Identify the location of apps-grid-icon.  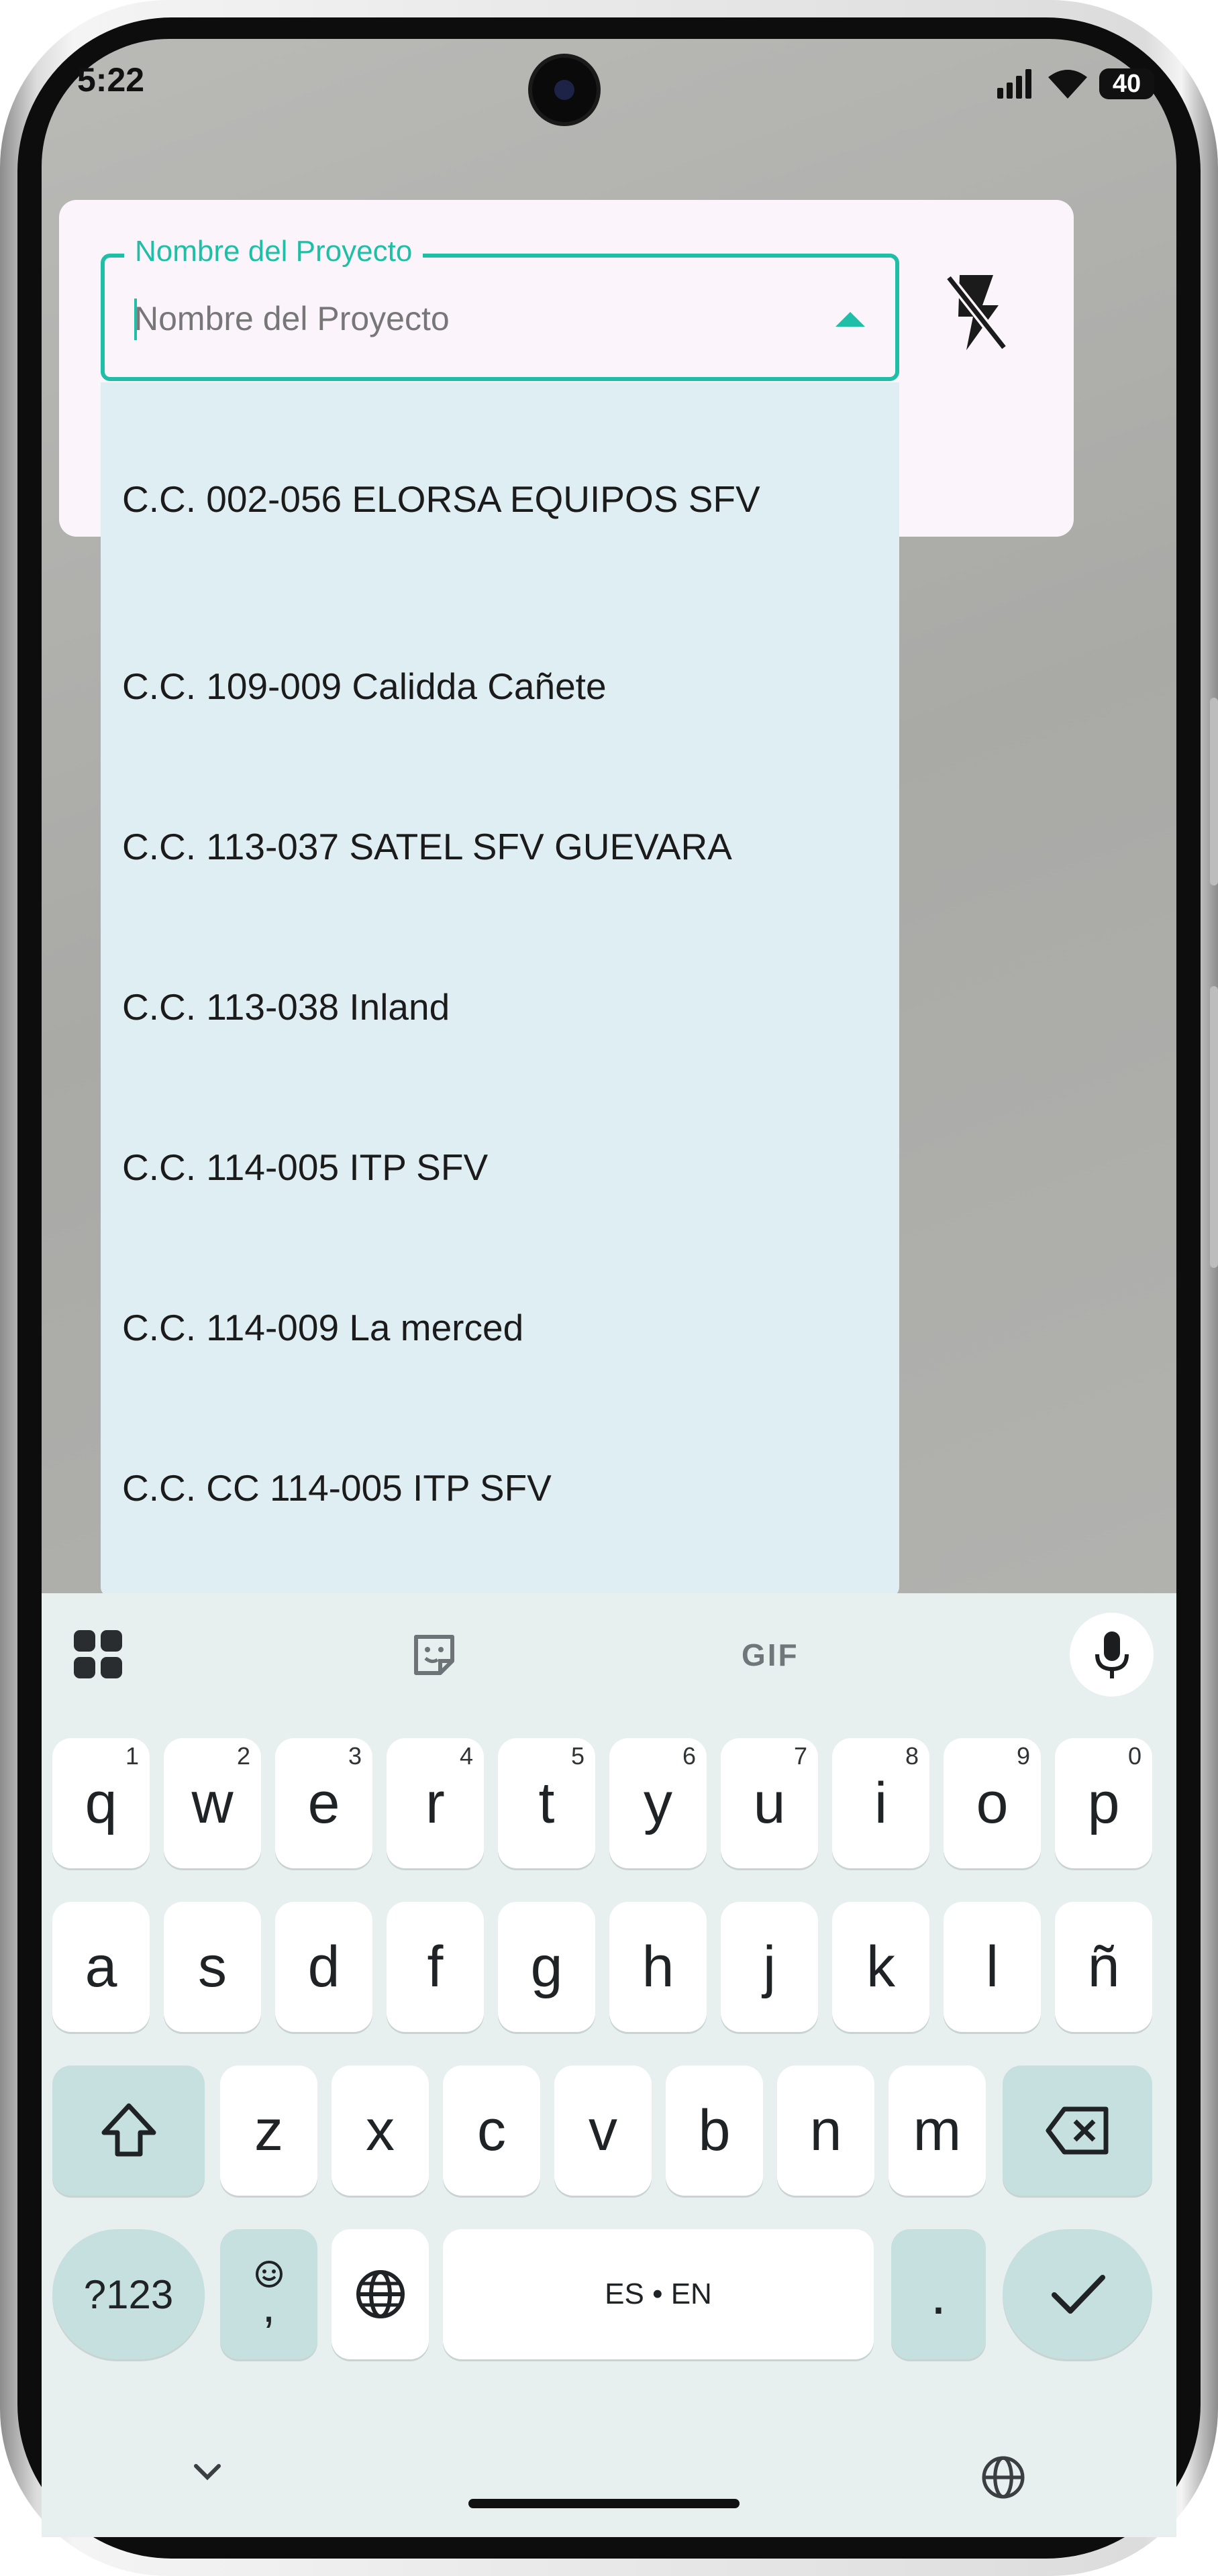
(98, 1654).